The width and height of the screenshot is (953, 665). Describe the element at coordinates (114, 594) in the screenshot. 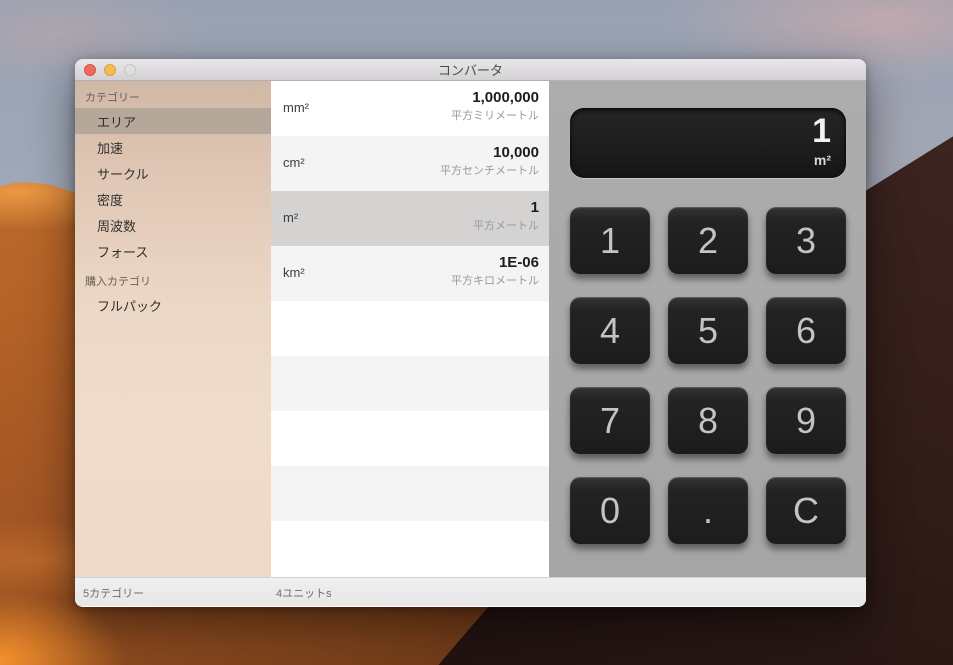

I see `status-categories-count: 5カテゴリー` at that location.